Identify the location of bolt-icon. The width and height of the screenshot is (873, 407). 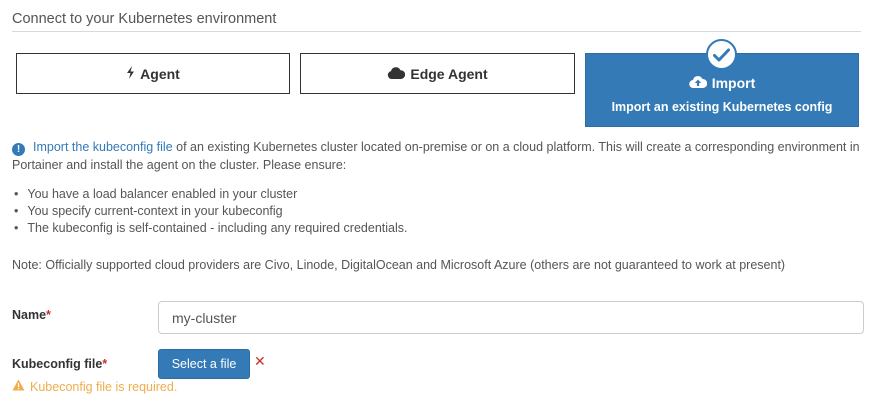
(130, 73).